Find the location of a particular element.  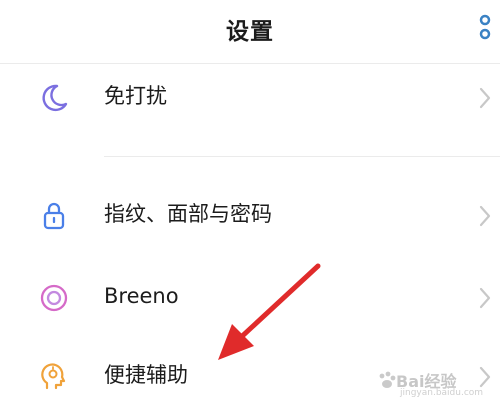

header-divider is located at coordinates (250, 63).